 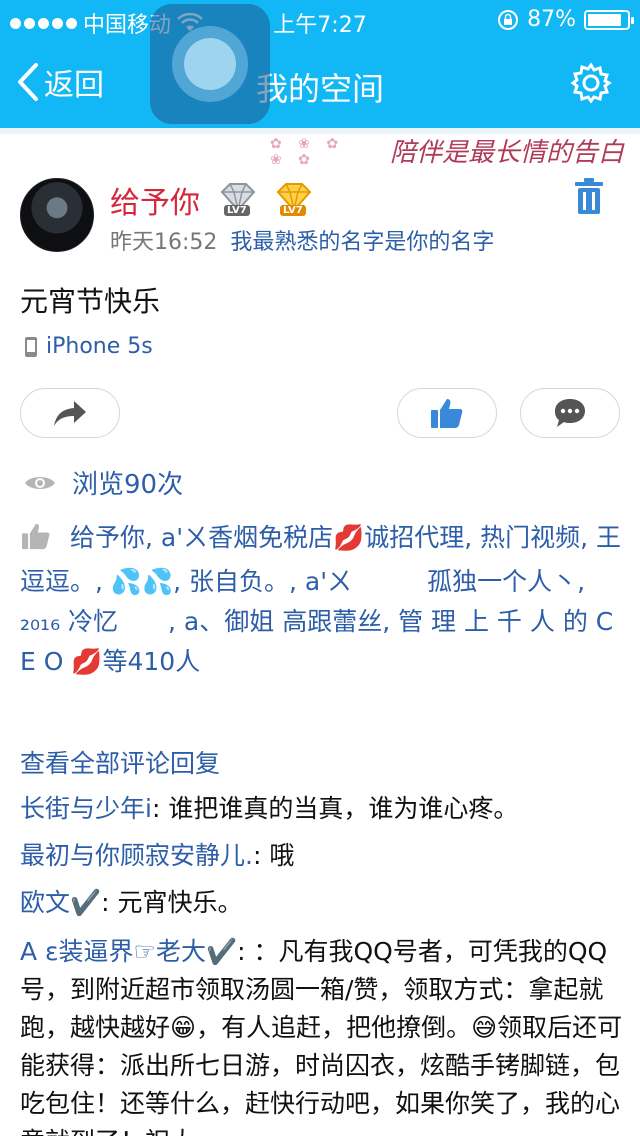 I want to click on share-button, so click(x=70, y=413).